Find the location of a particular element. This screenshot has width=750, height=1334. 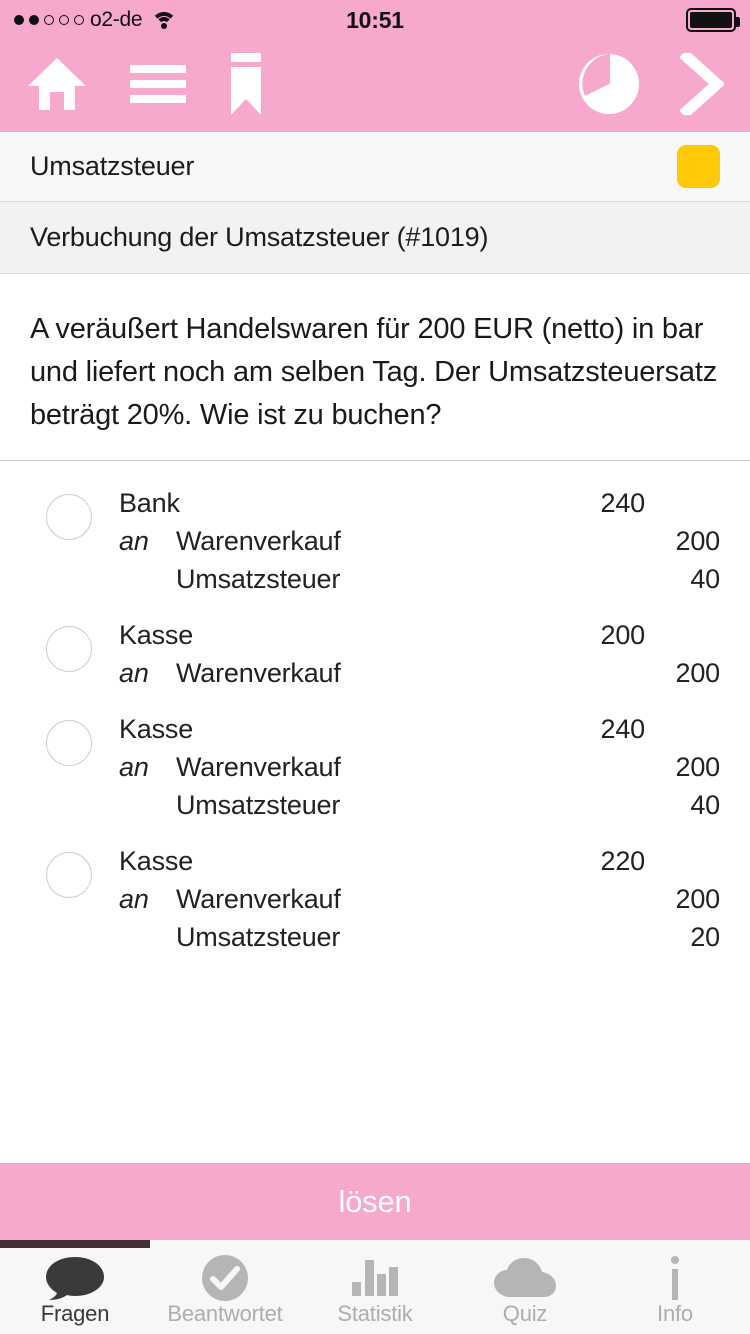

tab-beantwortet: Beantwortet is located at coordinates (225, 1287).